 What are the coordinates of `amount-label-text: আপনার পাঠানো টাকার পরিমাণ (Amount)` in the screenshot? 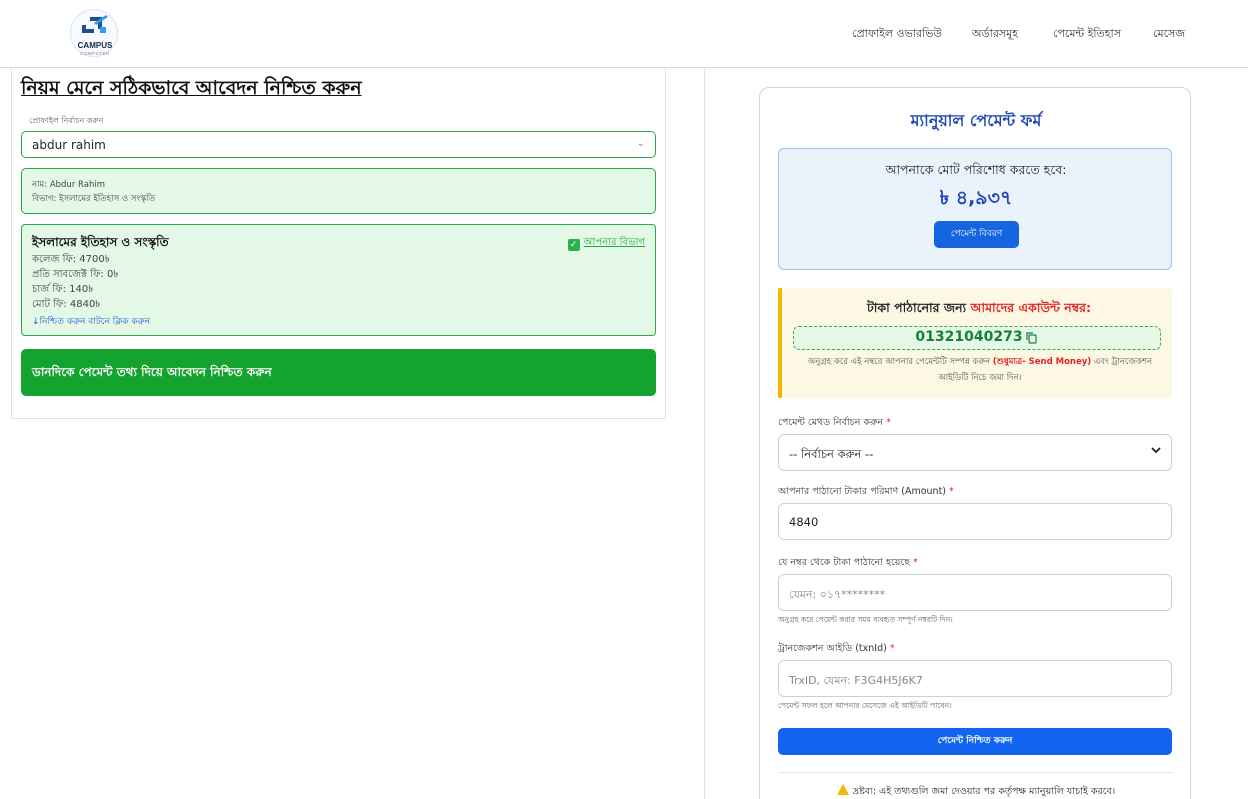 It's located at (862, 491).